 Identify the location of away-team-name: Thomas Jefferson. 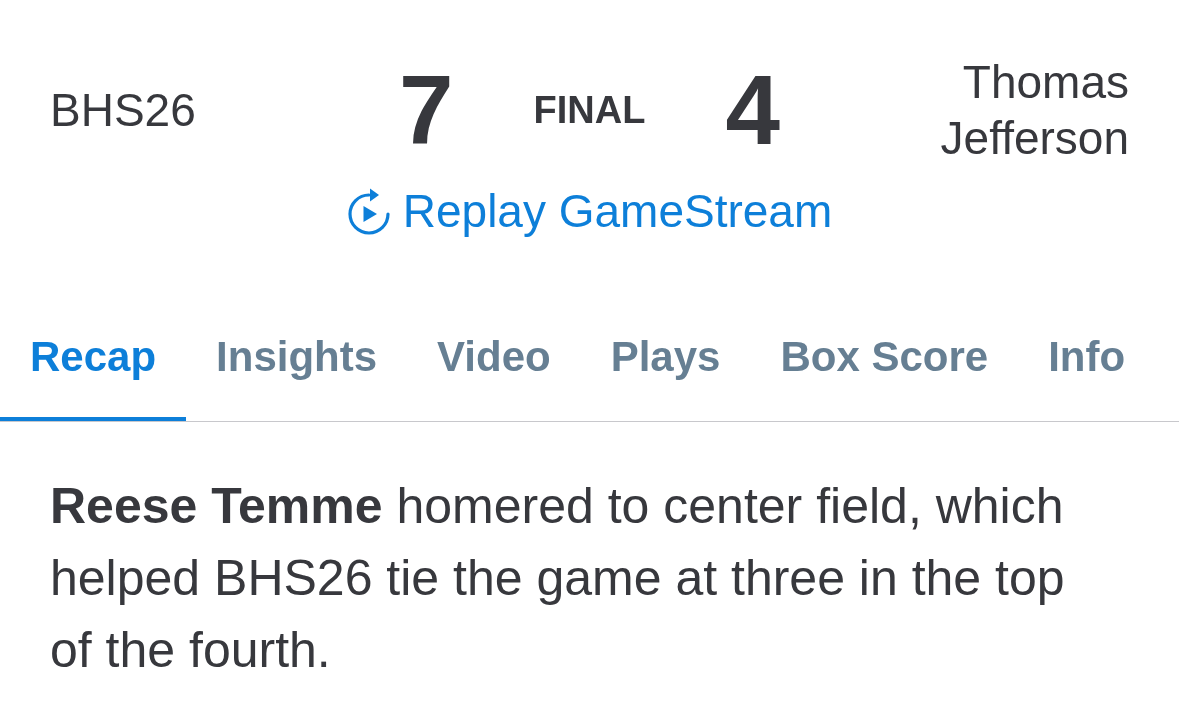
(1034, 110).